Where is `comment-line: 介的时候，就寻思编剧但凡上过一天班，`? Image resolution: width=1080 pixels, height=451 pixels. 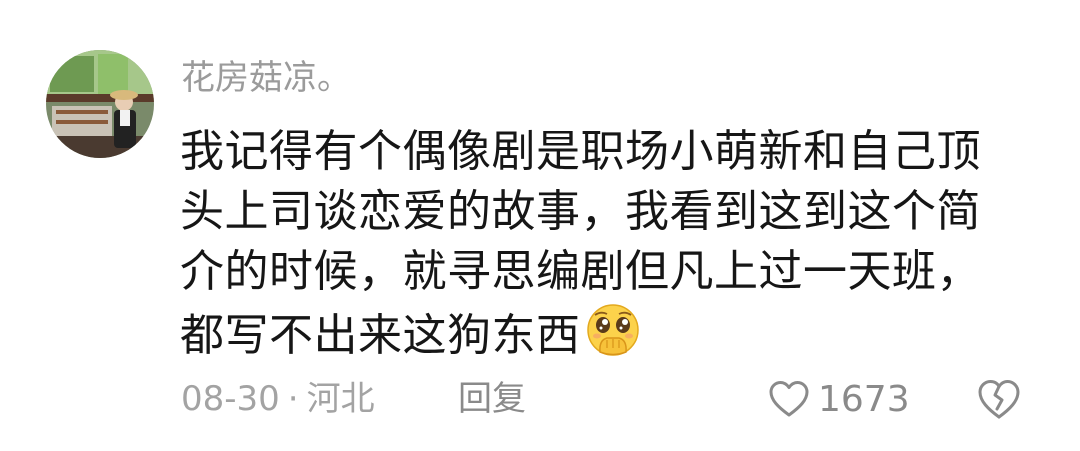
comment-line: 介的时候，就寻思编剧但凡上过一天班， is located at coordinates (580, 271).